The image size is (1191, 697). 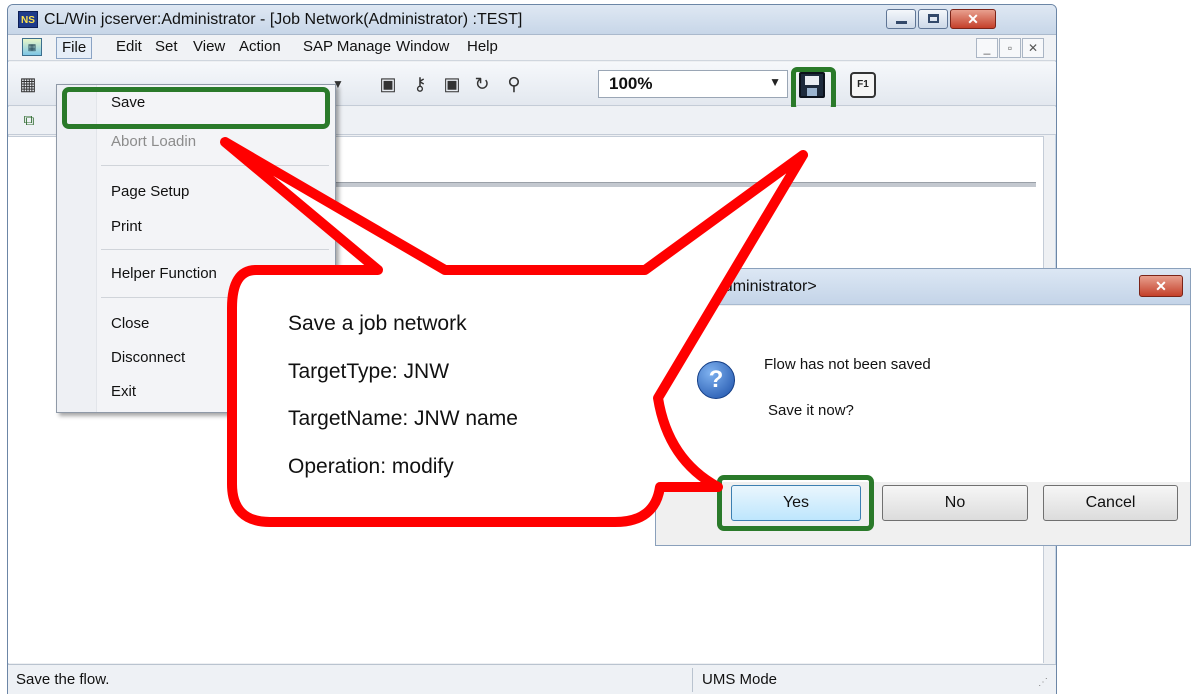 I want to click on callout-line-3: TargetName: JNW name, so click(x=403, y=418).